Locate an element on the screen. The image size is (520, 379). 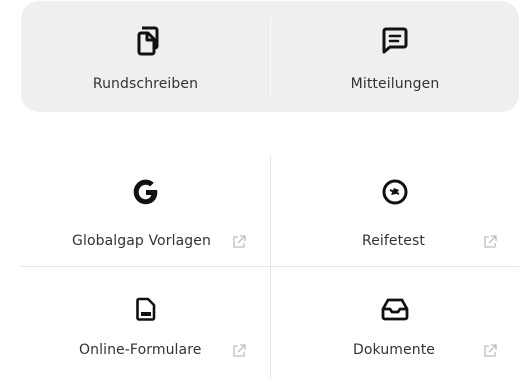
mitteilungen-tile: Mitteilungen is located at coordinates (395, 55).